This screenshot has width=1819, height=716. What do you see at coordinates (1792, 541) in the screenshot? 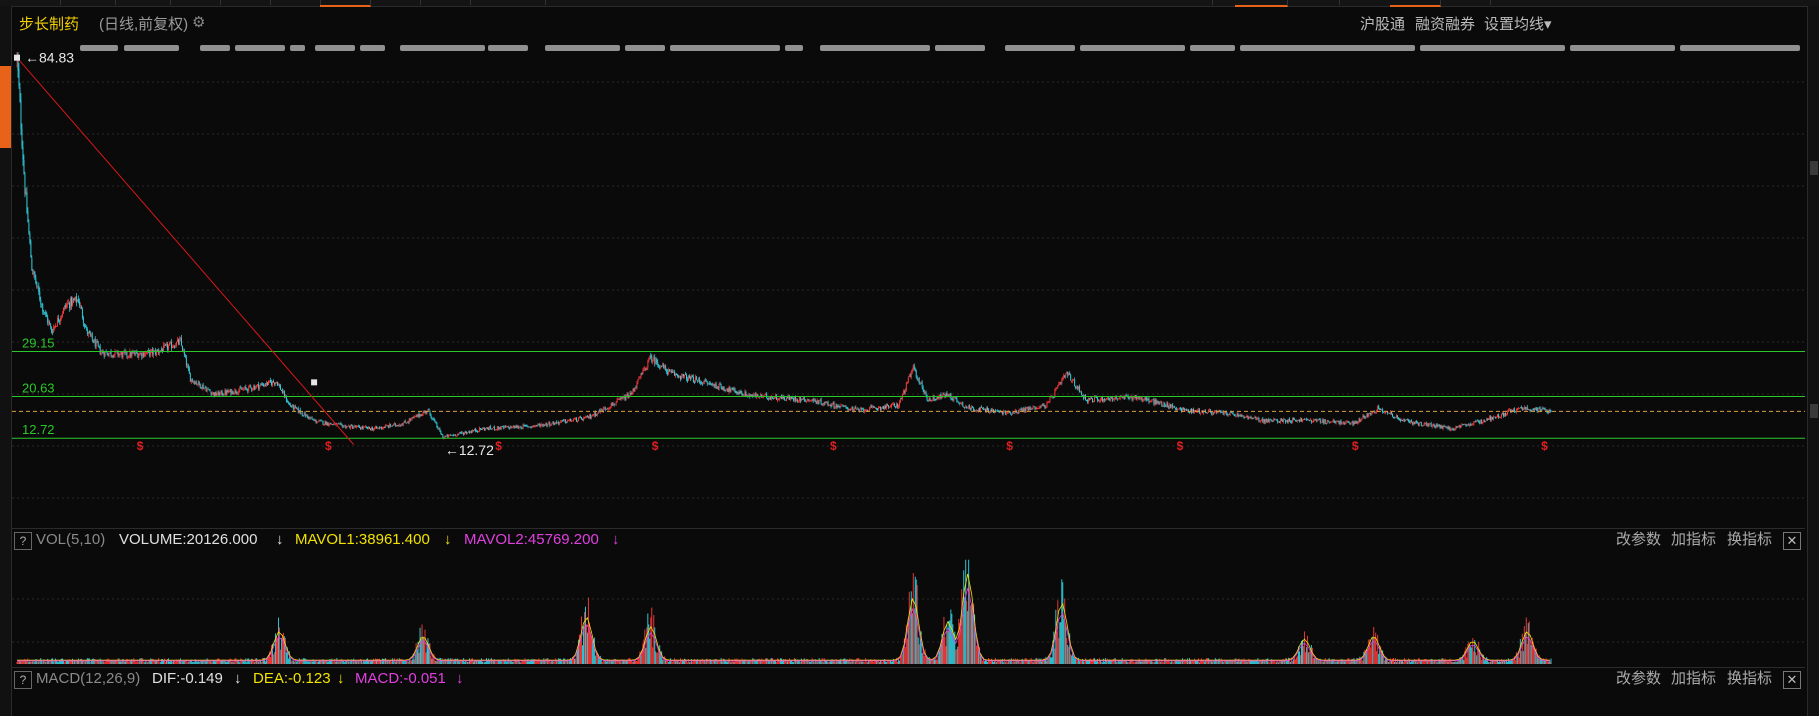
I see `vol-close-icon: ✕` at bounding box center [1792, 541].